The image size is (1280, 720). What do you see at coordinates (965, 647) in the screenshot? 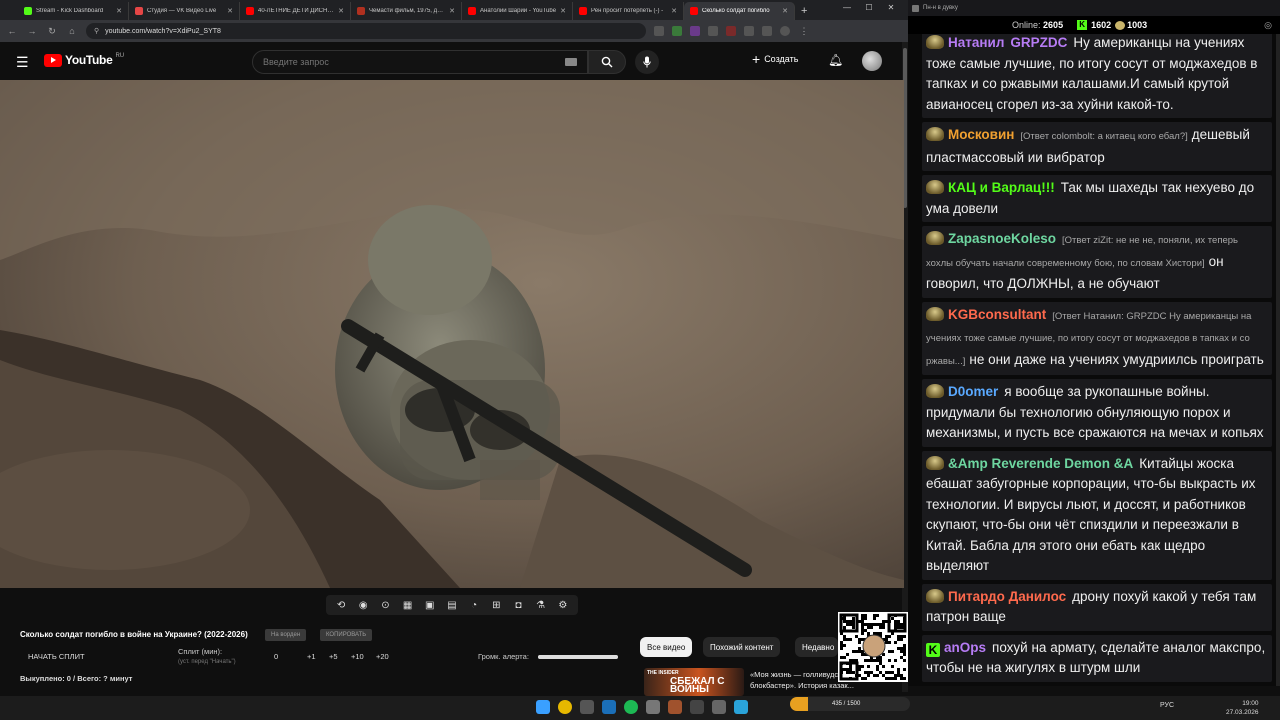
I see `chat-username: anOps` at bounding box center [965, 647].